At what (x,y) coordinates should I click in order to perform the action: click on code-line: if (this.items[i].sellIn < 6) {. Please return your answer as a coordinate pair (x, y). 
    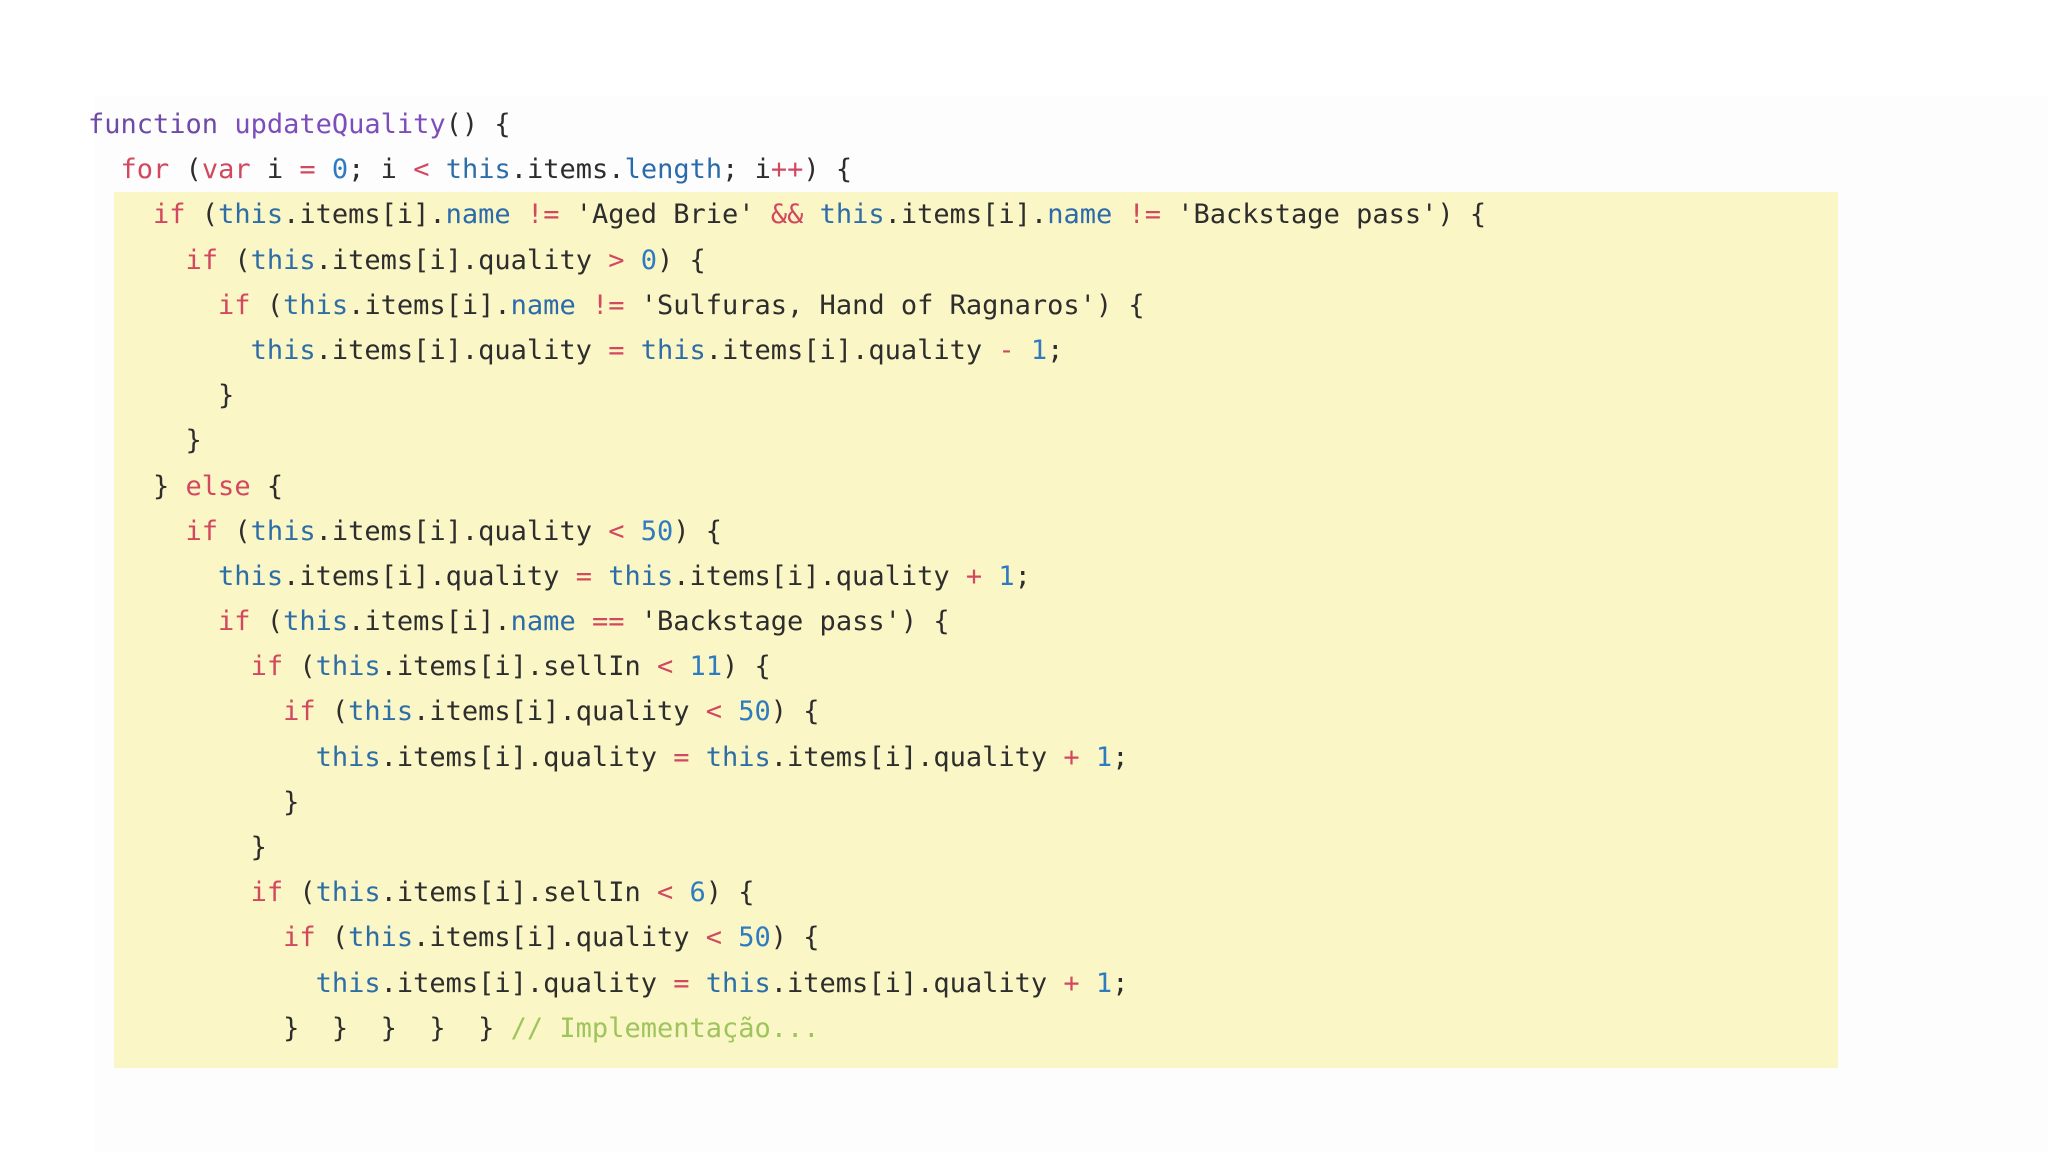
    Looking at the image, I should click on (787, 892).